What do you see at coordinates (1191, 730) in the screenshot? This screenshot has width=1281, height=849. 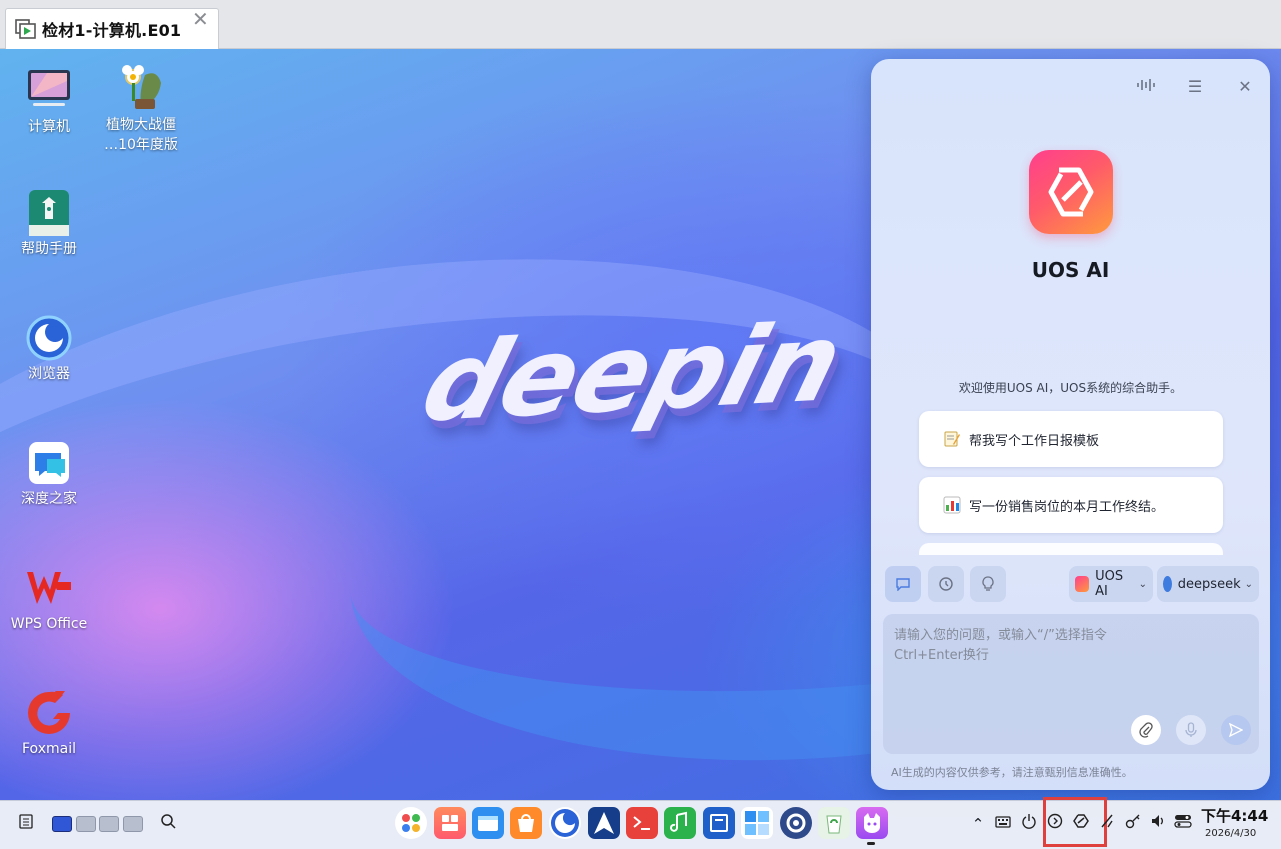 I see `microphone-icon` at bounding box center [1191, 730].